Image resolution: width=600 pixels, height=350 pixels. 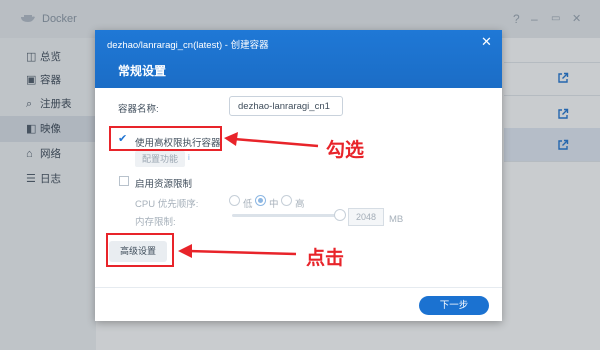 I want to click on annotation-check-text: 勾选, so click(x=345, y=150).